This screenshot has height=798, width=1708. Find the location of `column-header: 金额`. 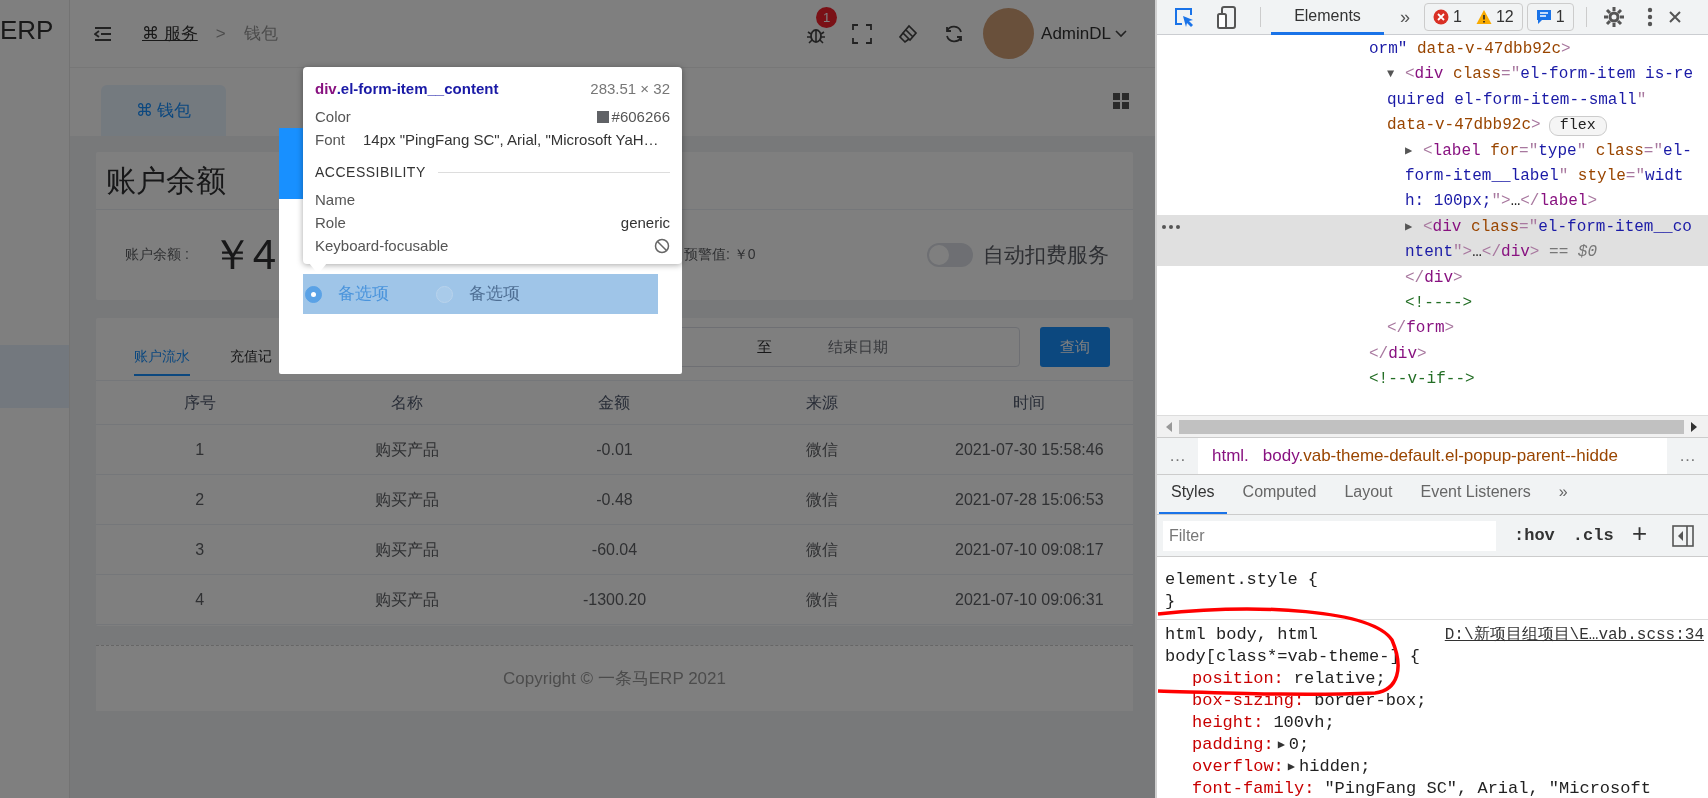

column-header: 金额 is located at coordinates (614, 403).